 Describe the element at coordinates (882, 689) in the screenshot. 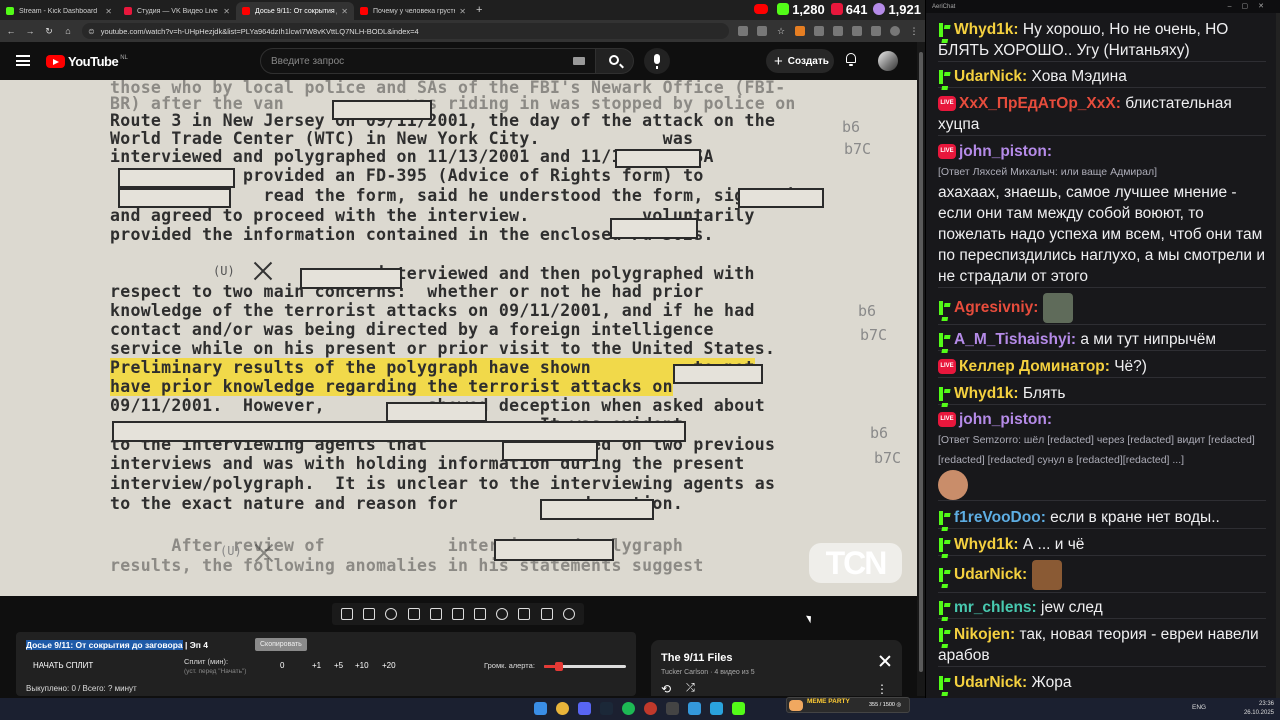

I see `more-options-icon: ⋮` at that location.